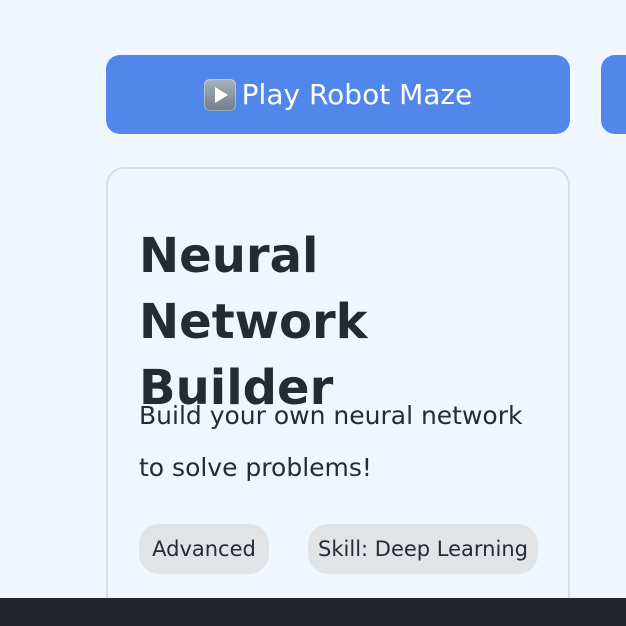 The width and height of the screenshot is (626, 626). I want to click on next-game-button, so click(613, 94).